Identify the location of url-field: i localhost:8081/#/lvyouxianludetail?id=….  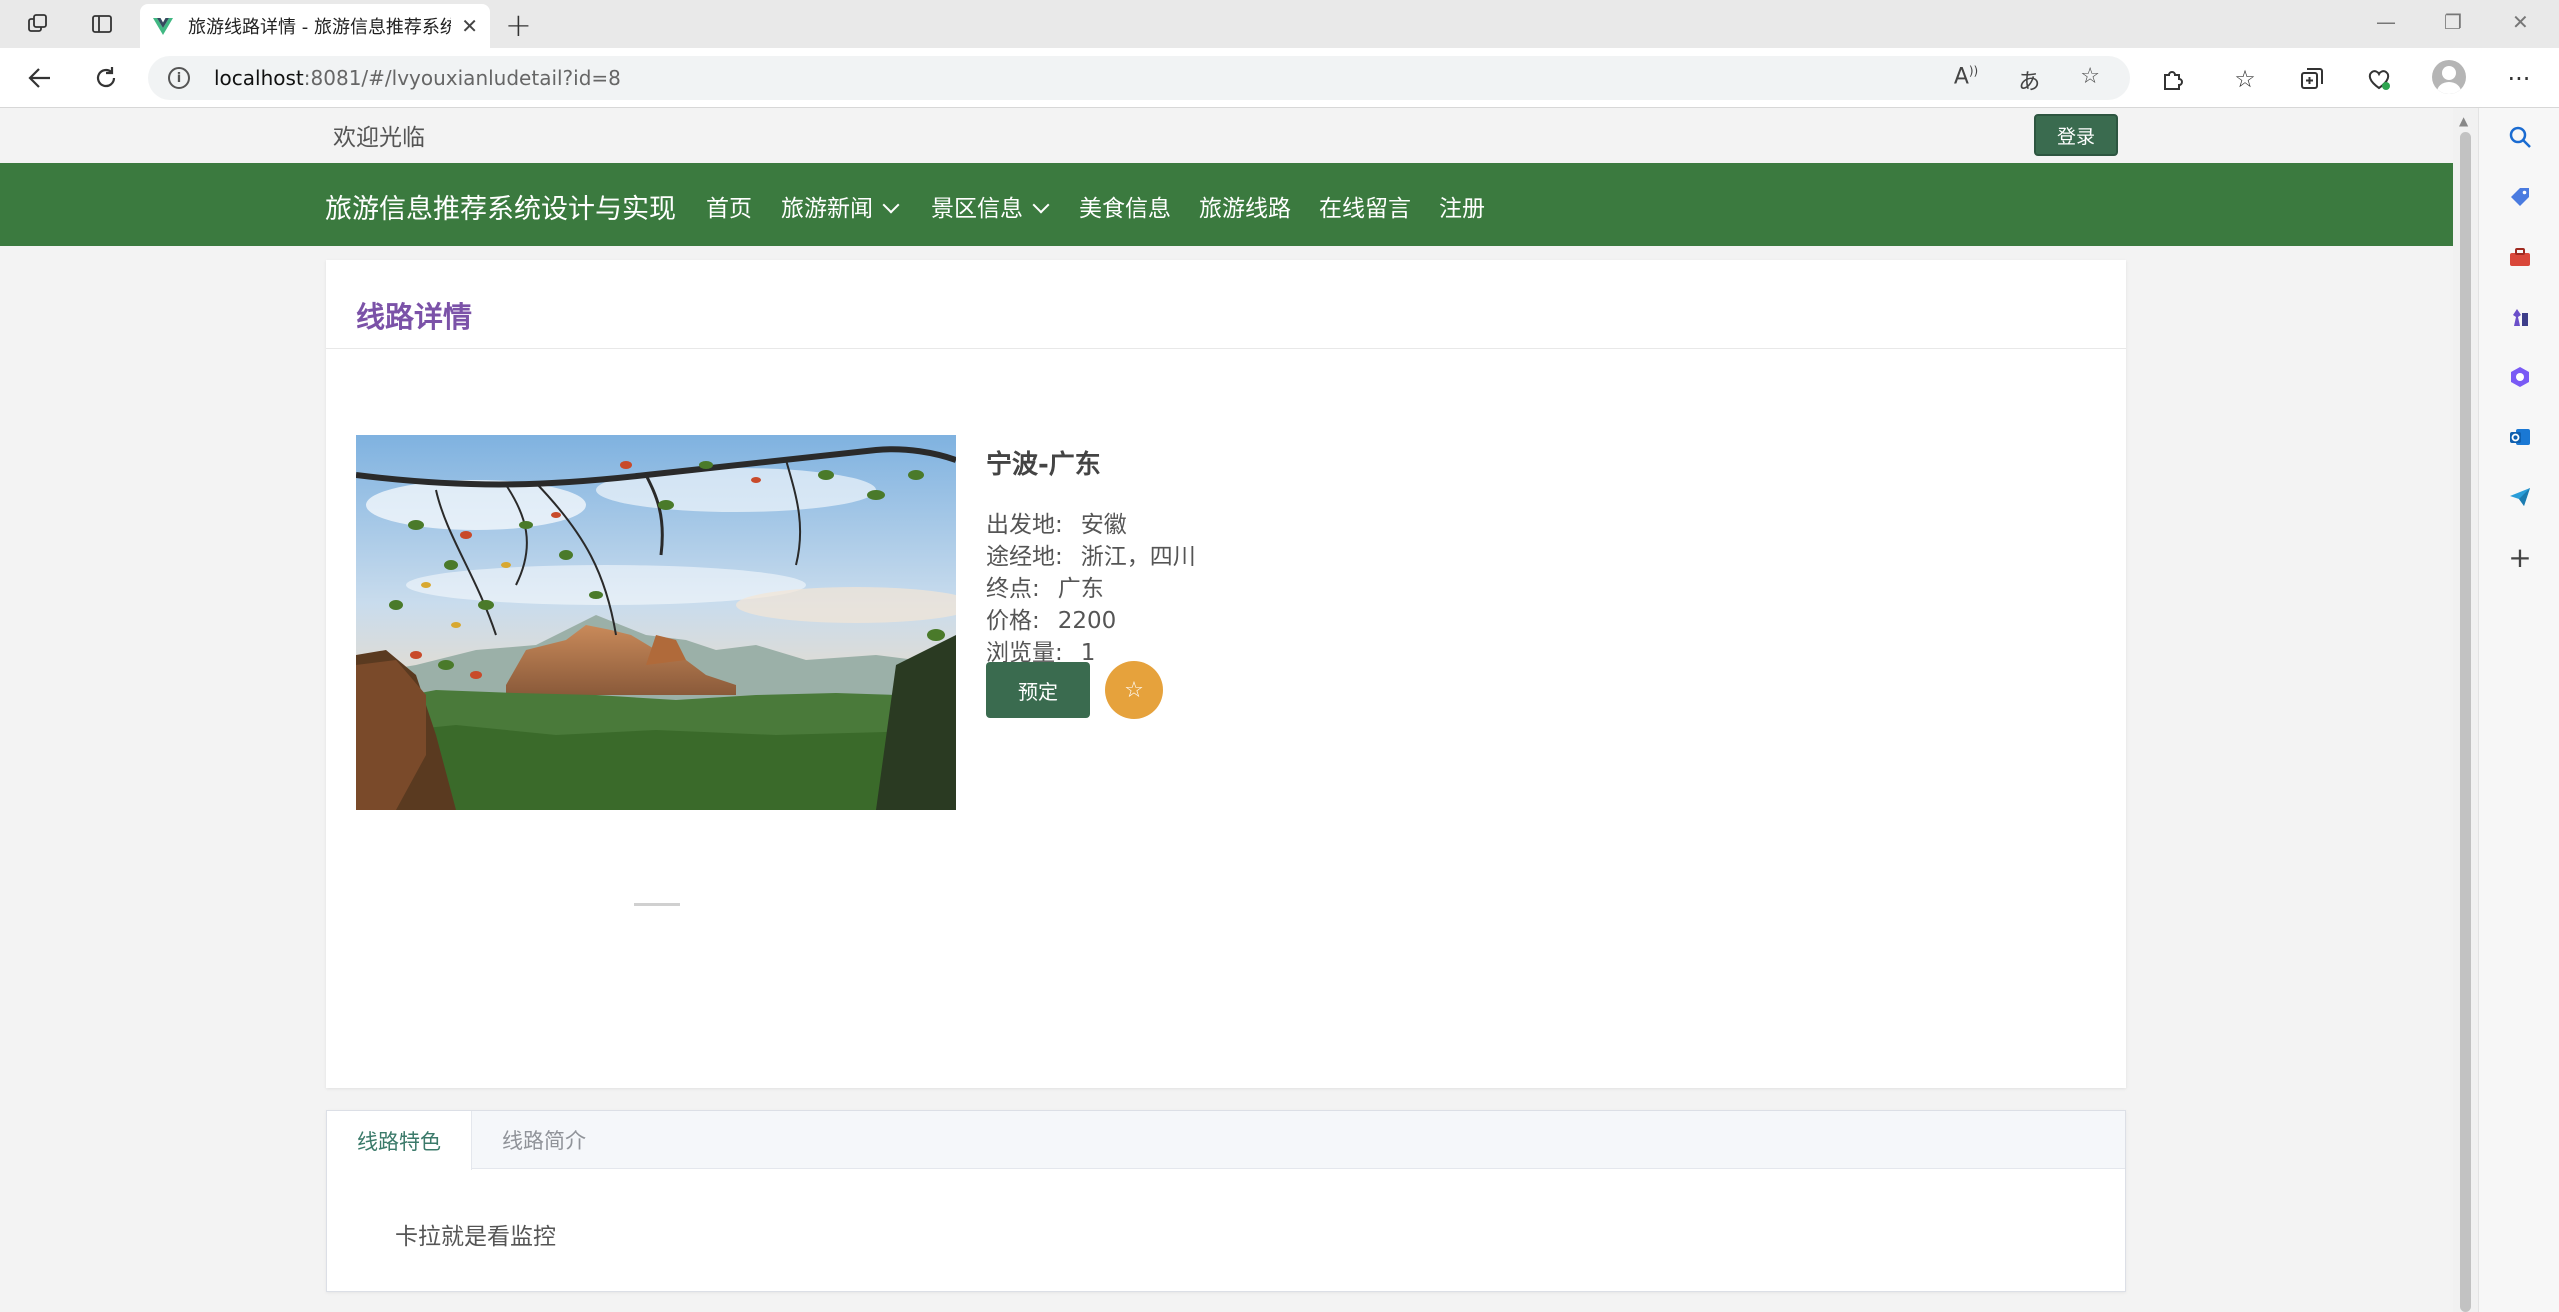
(1139, 78).